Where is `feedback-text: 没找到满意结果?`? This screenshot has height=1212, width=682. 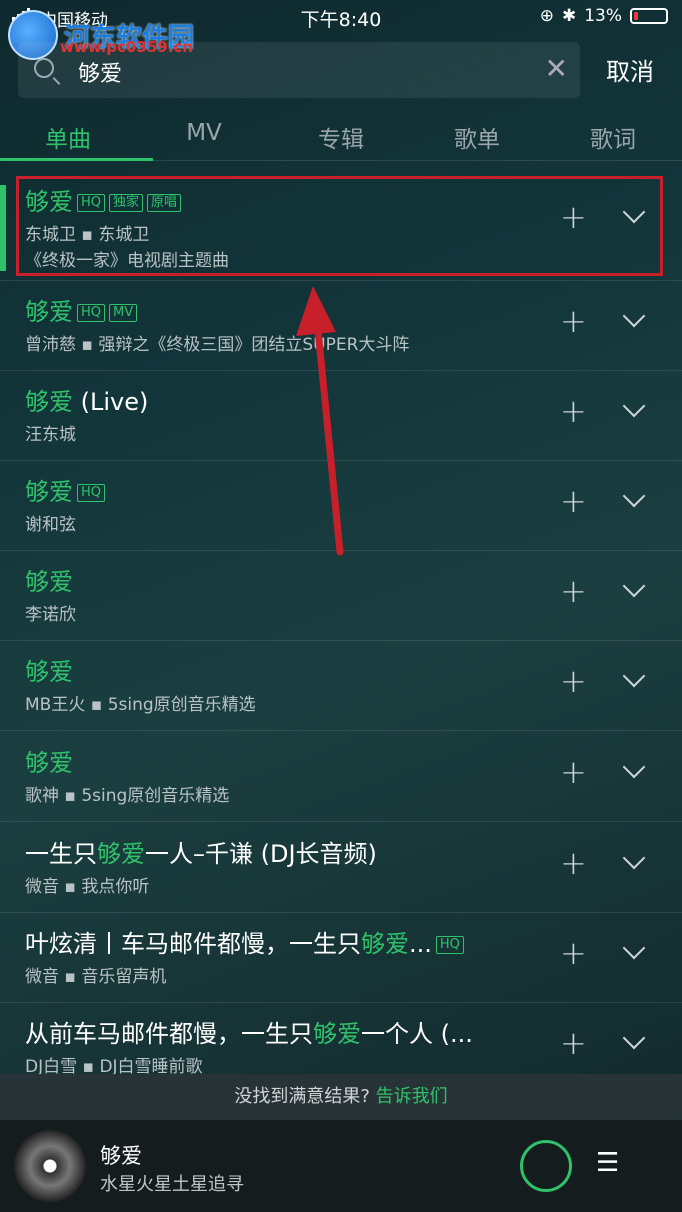 feedback-text: 没找到满意结果? is located at coordinates (302, 1096).